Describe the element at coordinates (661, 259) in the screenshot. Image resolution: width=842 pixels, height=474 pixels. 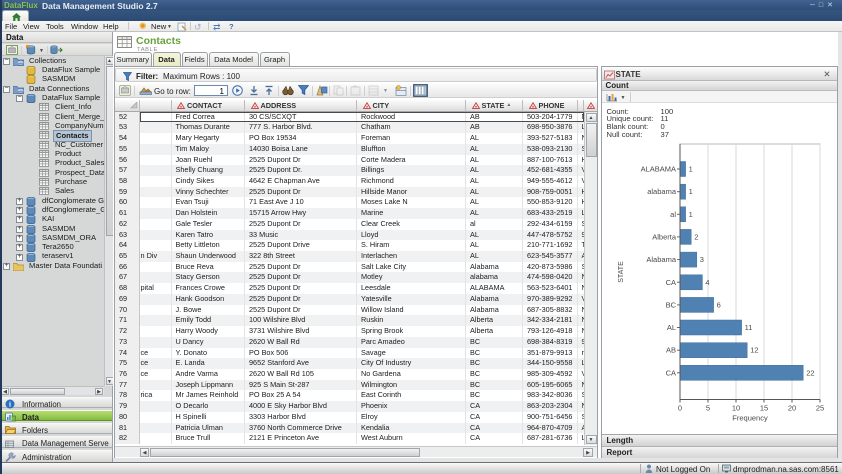
I see `svg-text: Alabama` at that location.